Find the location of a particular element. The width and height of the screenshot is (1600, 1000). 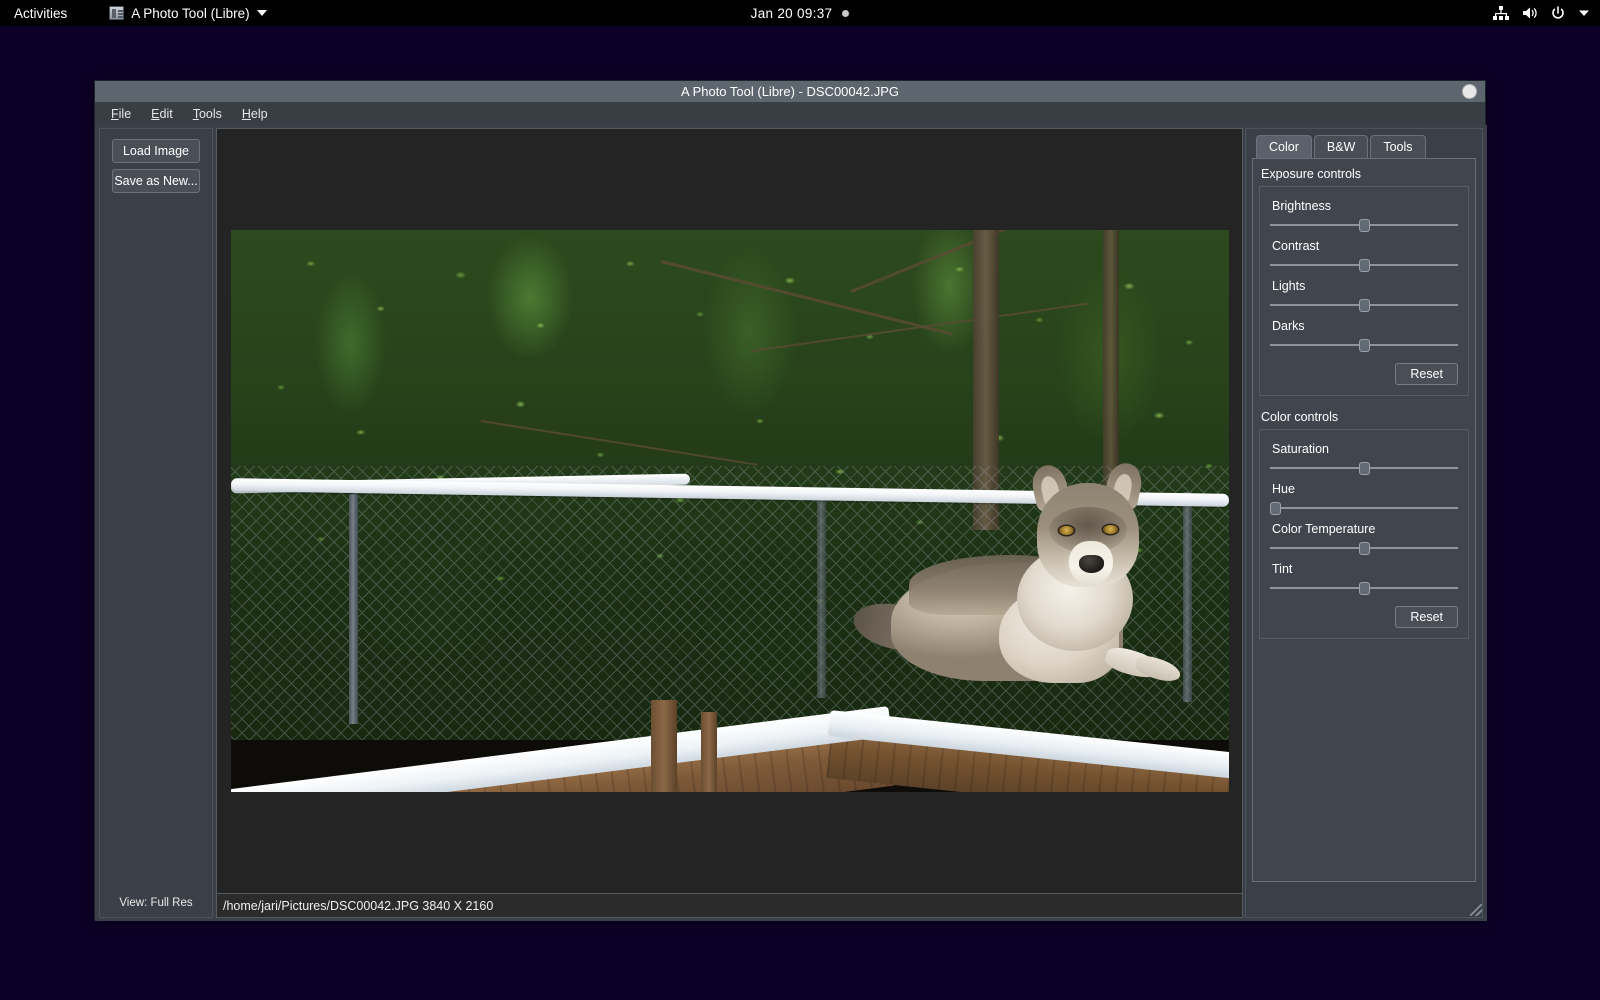

window-titlebar: A Photo Tool (Libre) - DSC00042.JPG is located at coordinates (790, 92).